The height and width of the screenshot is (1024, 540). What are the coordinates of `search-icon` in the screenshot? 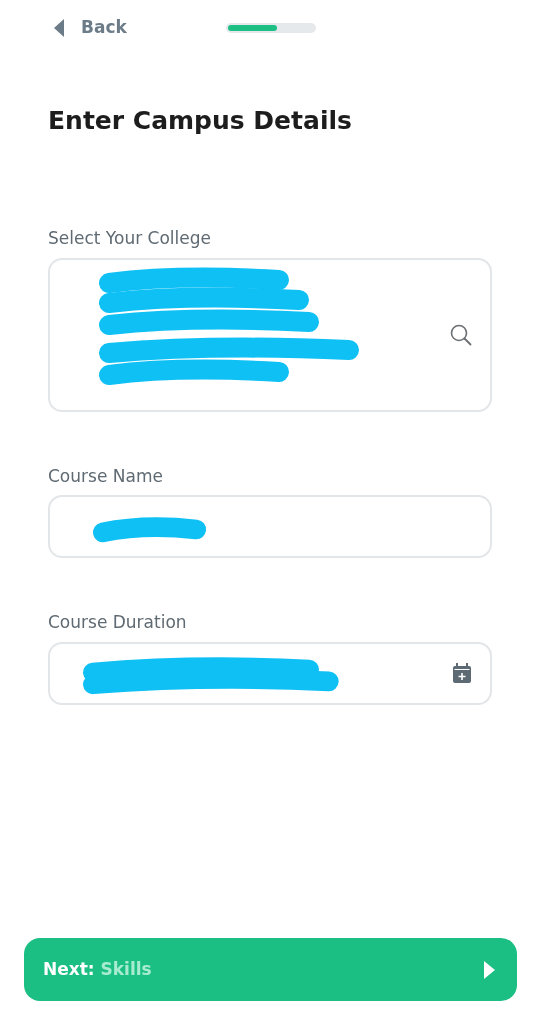 It's located at (461, 334).